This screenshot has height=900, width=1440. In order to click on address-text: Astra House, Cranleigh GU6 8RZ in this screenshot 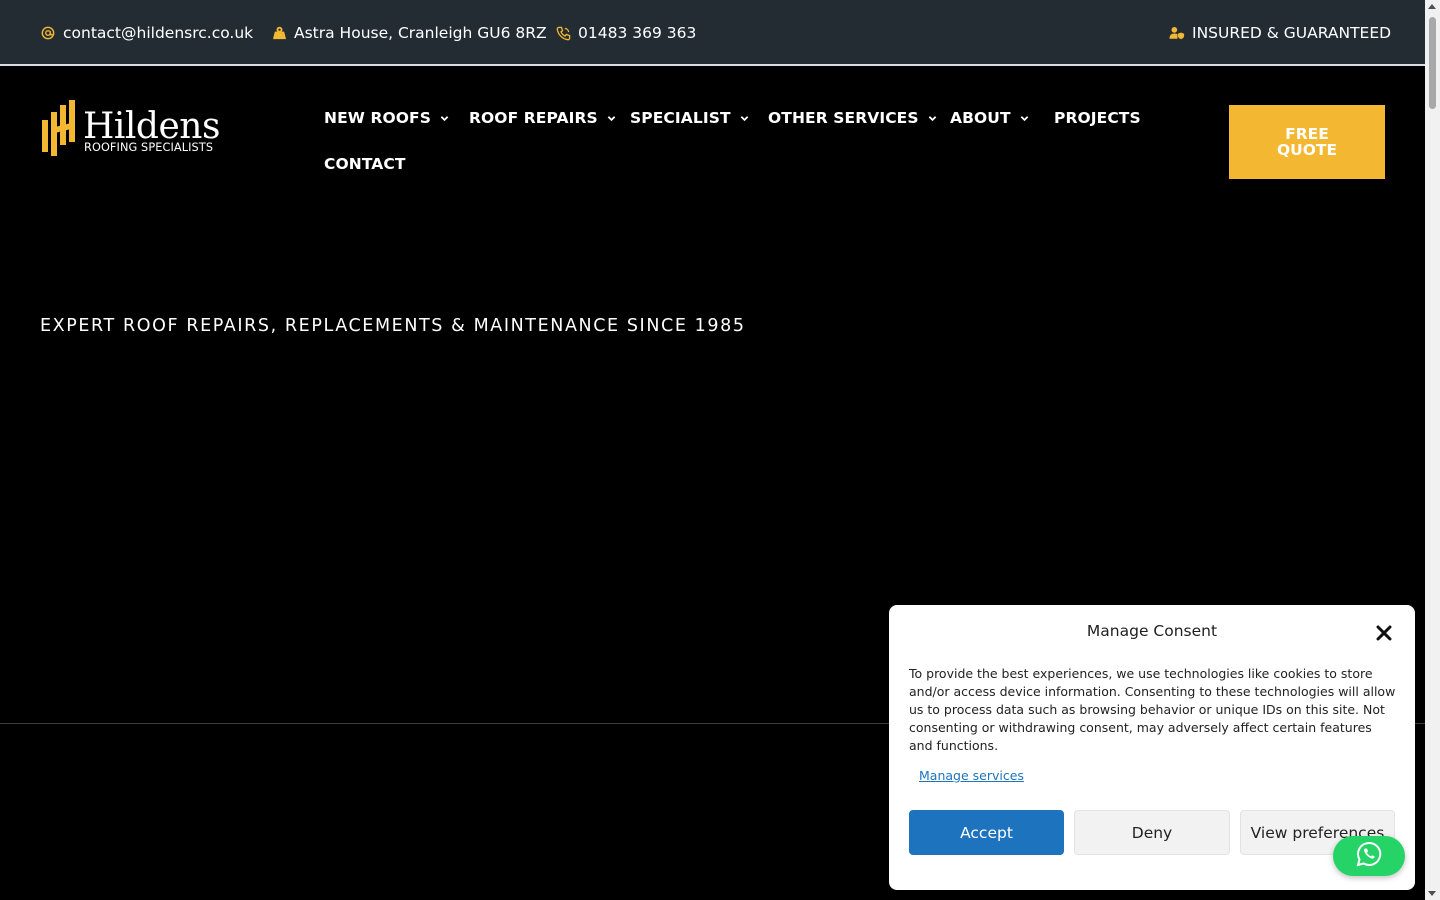, I will do `click(420, 33)`.